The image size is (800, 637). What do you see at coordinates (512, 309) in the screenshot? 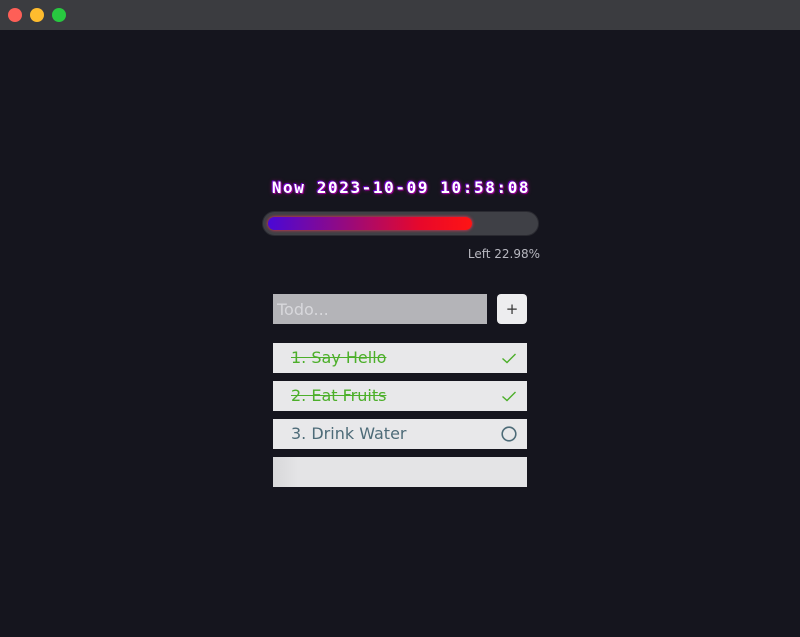
I see `add-todo-button: +` at bounding box center [512, 309].